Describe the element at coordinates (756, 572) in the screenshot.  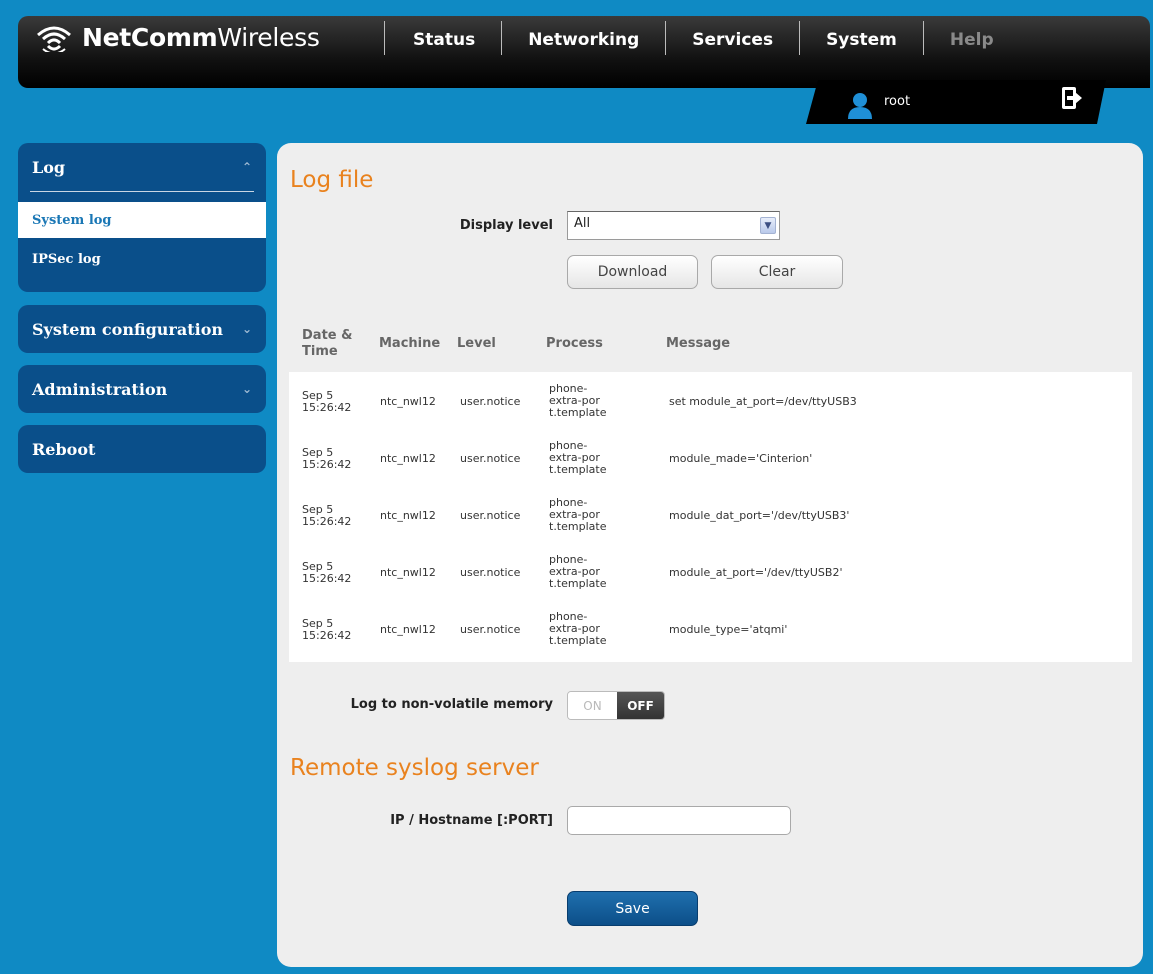
I see `cell-message: module_at_port='/dev/ttyUSB2'` at that location.